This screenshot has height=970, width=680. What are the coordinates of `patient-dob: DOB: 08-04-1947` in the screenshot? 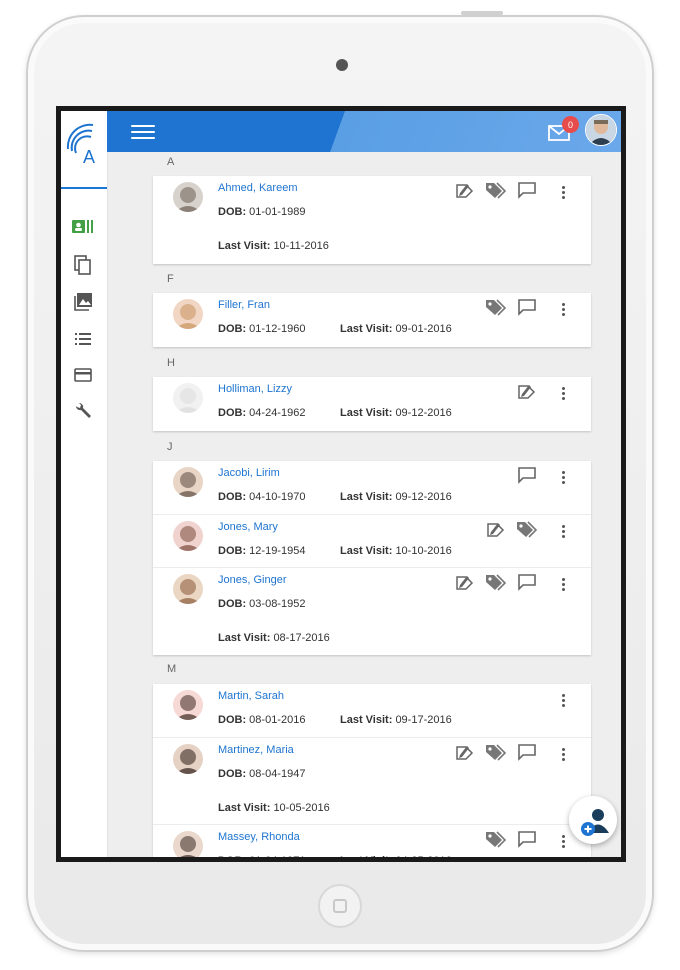 It's located at (261, 774).